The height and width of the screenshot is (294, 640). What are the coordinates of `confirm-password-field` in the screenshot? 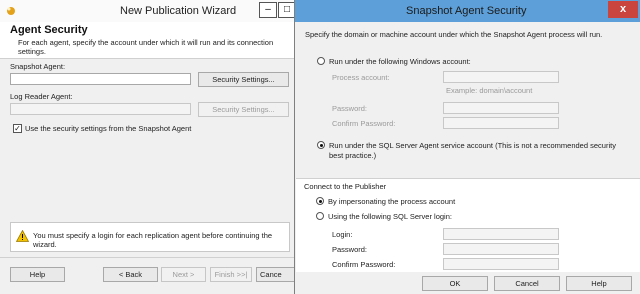 It's located at (501, 123).